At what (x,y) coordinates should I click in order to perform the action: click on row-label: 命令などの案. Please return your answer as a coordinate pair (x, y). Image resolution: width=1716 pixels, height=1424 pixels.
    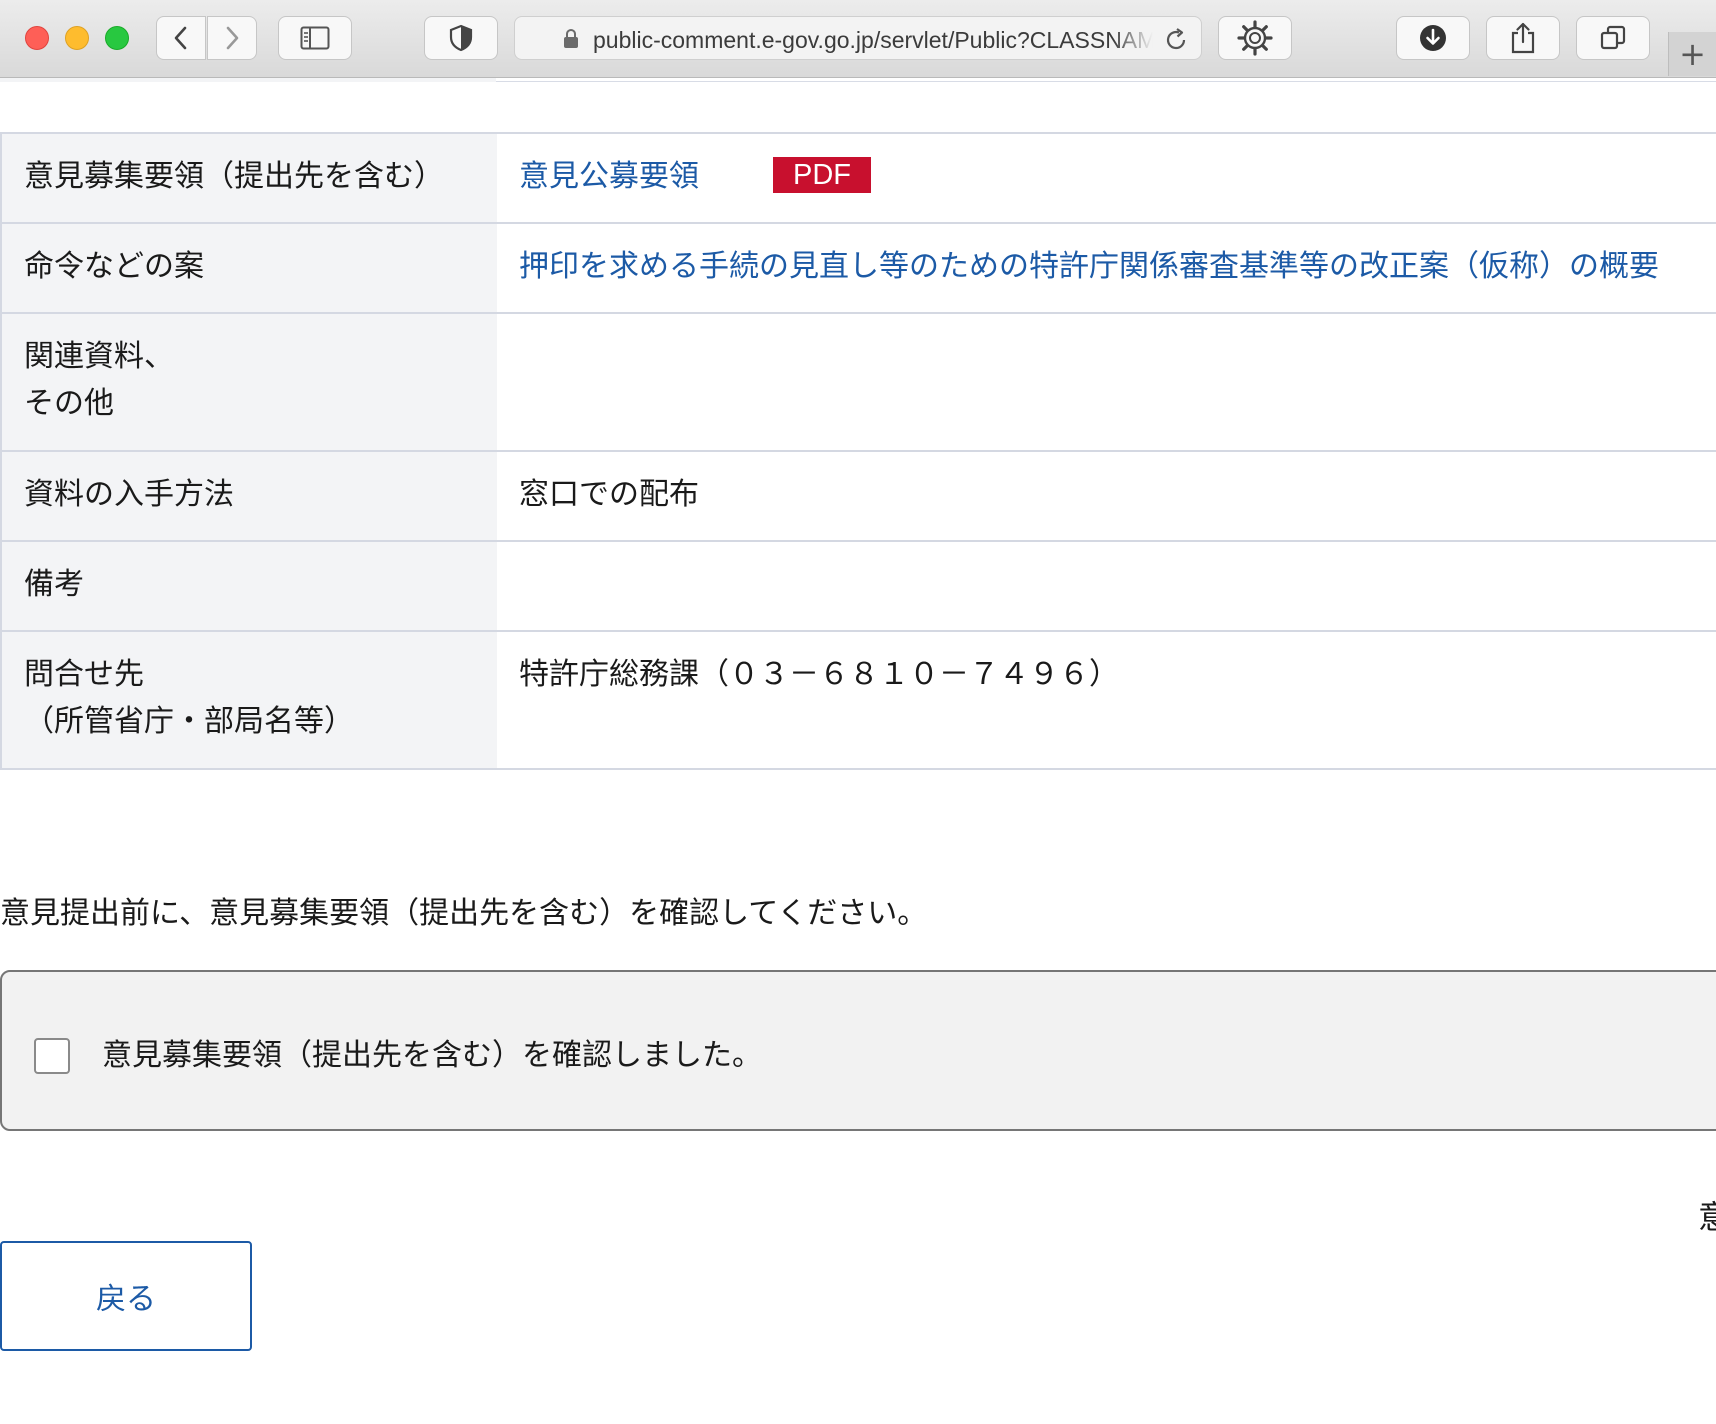
    Looking at the image, I should click on (248, 268).